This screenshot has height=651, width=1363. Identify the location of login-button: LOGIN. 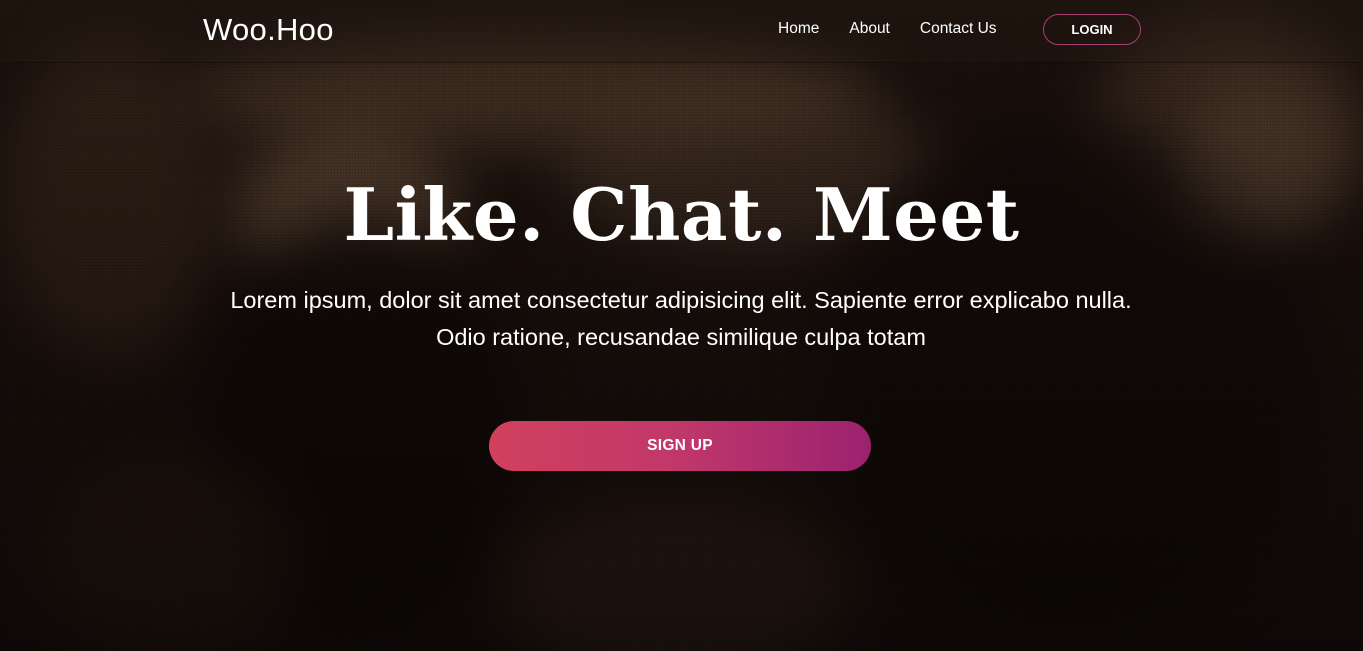
(1092, 29).